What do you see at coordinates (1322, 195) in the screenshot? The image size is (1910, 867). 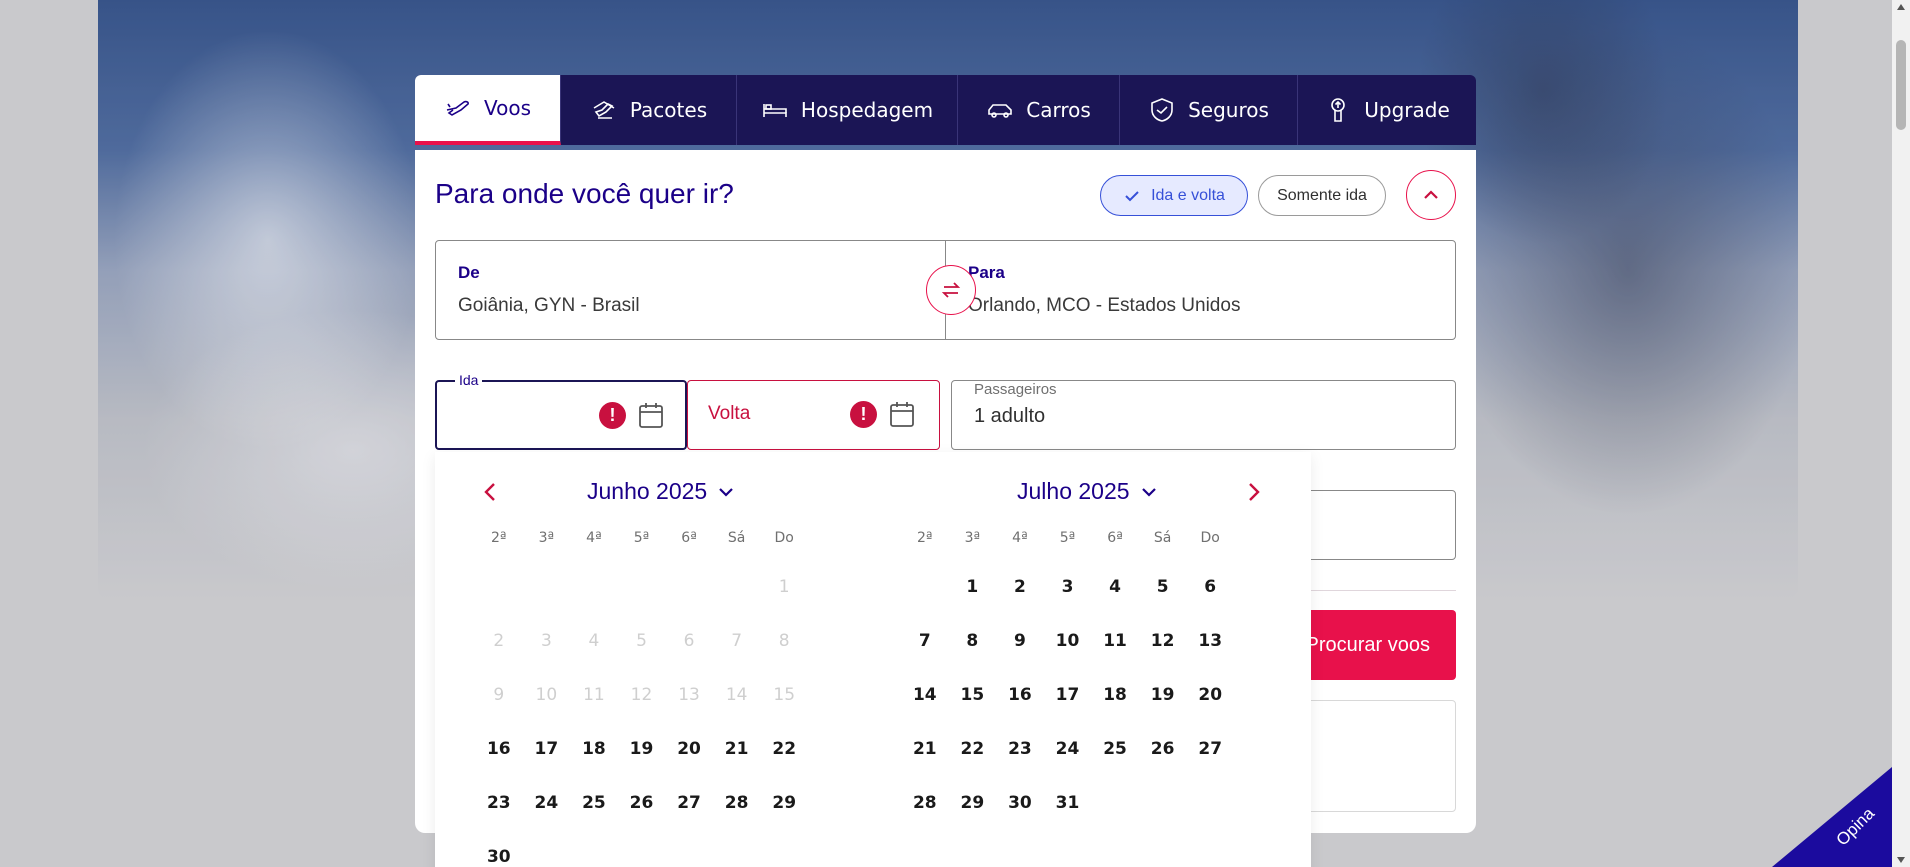 I see `oneway-toggle: Somente ida` at bounding box center [1322, 195].